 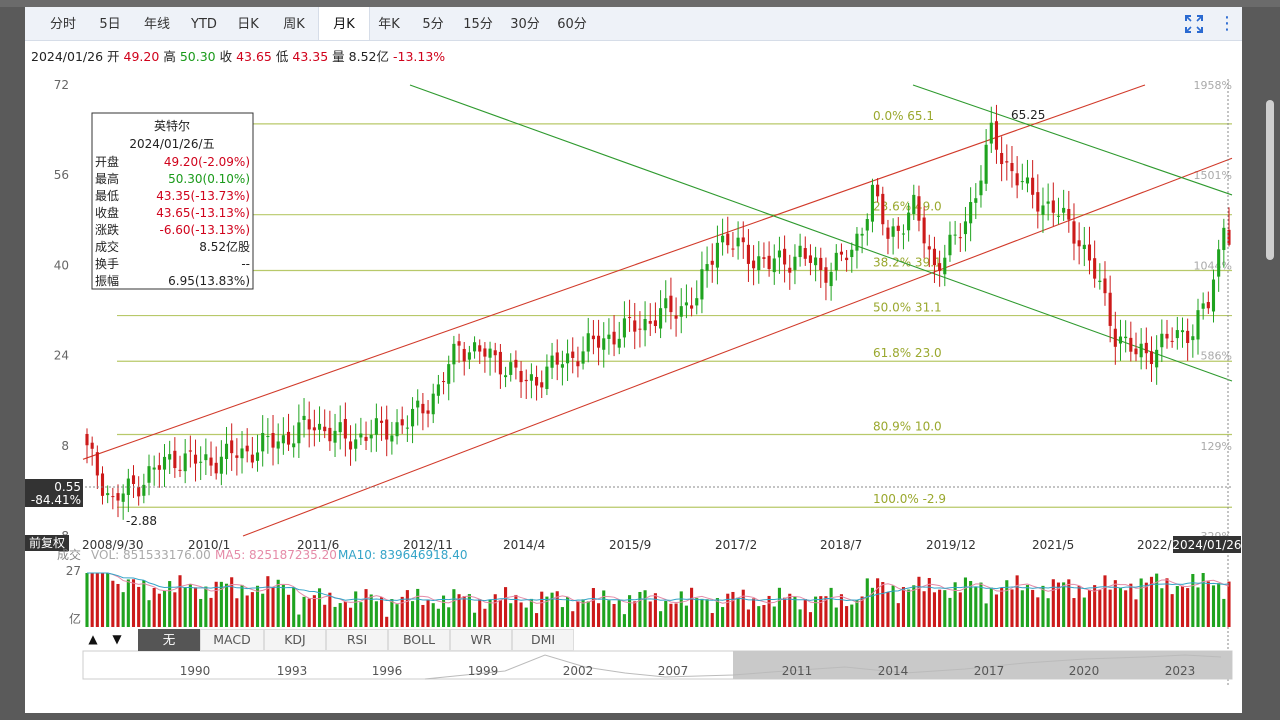 What do you see at coordinates (419, 640) in the screenshot?
I see `indicator-tab-4: BOLL` at bounding box center [419, 640].